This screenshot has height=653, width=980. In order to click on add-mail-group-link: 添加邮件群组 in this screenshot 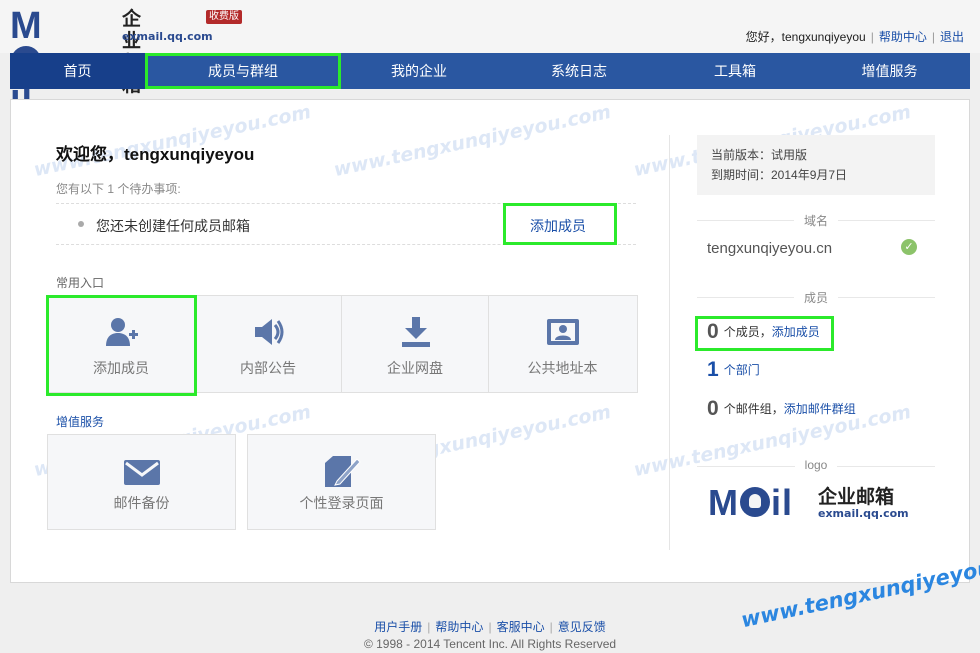, I will do `click(820, 409)`.